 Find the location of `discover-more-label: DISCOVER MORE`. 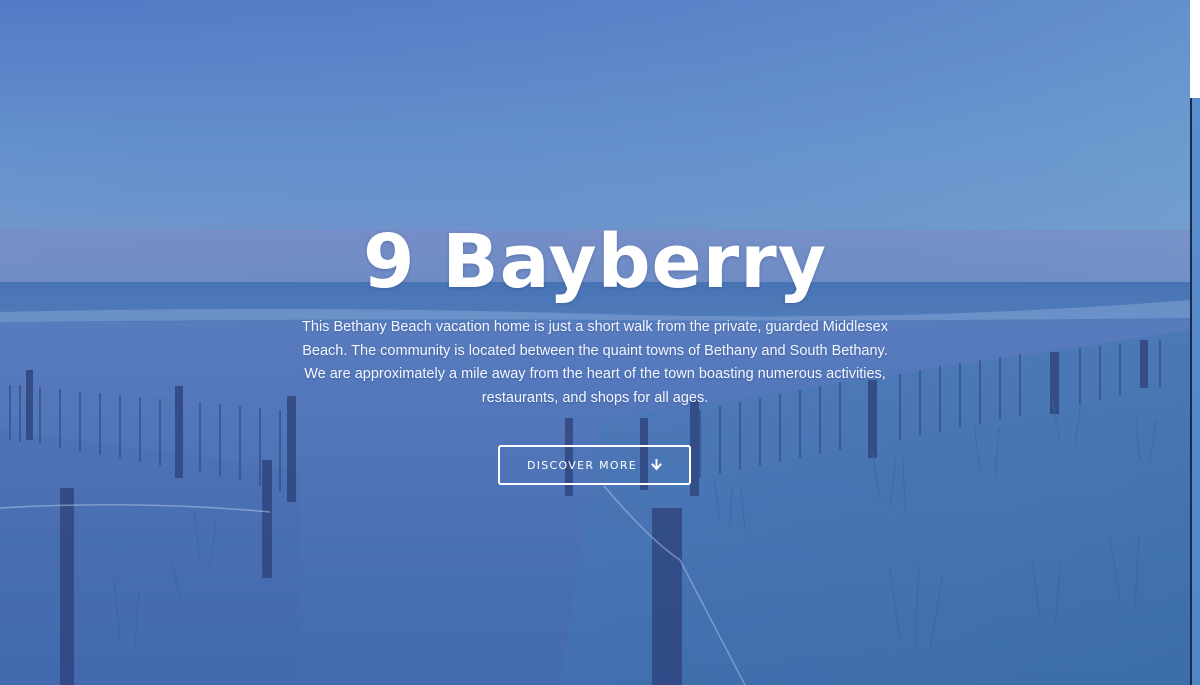

discover-more-label: DISCOVER MORE is located at coordinates (582, 465).